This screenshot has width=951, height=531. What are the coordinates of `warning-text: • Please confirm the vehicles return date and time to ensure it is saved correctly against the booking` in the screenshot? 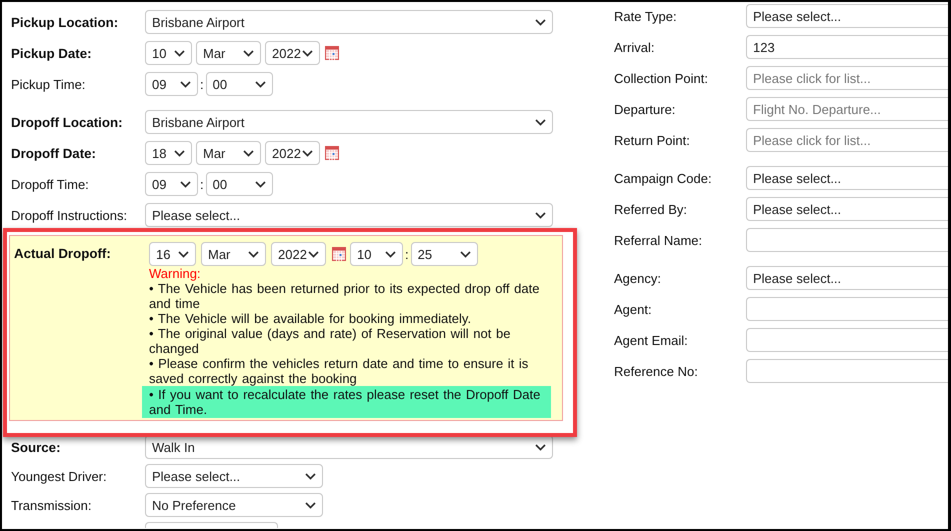 It's located at (339, 371).